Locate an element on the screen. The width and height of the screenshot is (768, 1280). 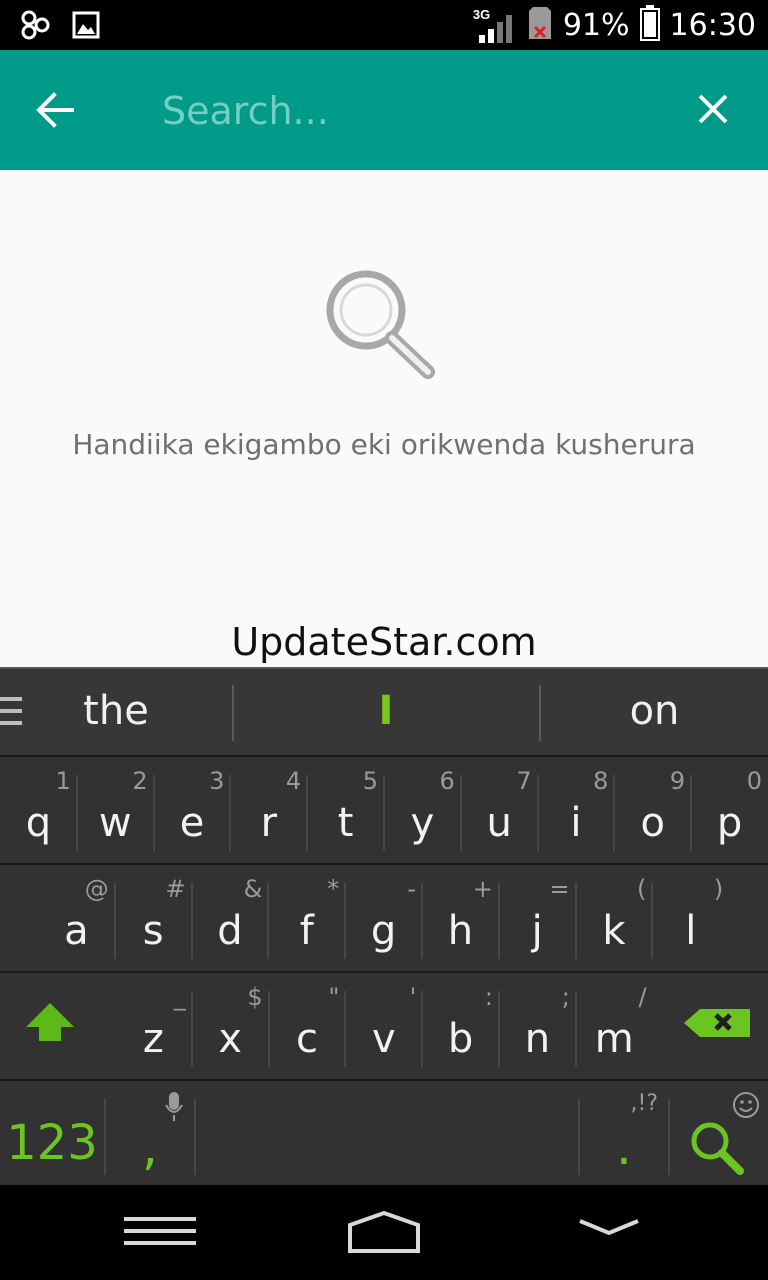
search-action-key is located at coordinates (719, 1134).